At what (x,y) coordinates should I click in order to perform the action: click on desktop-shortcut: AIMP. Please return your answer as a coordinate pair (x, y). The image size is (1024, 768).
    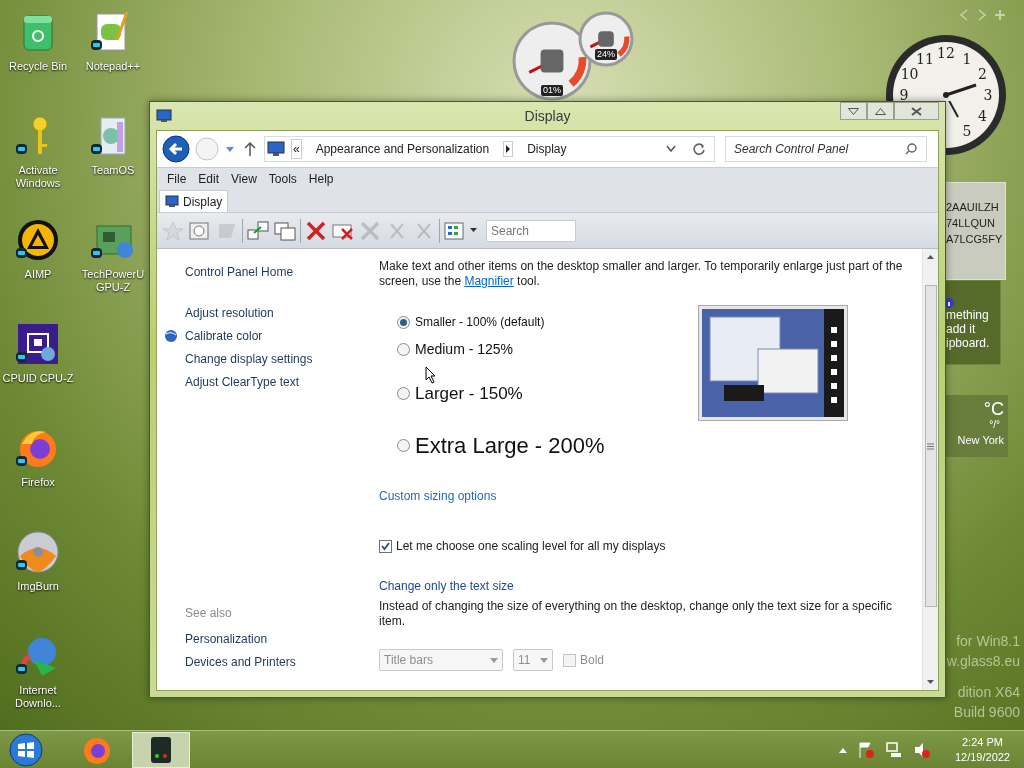
    Looking at the image, I should click on (38, 266).